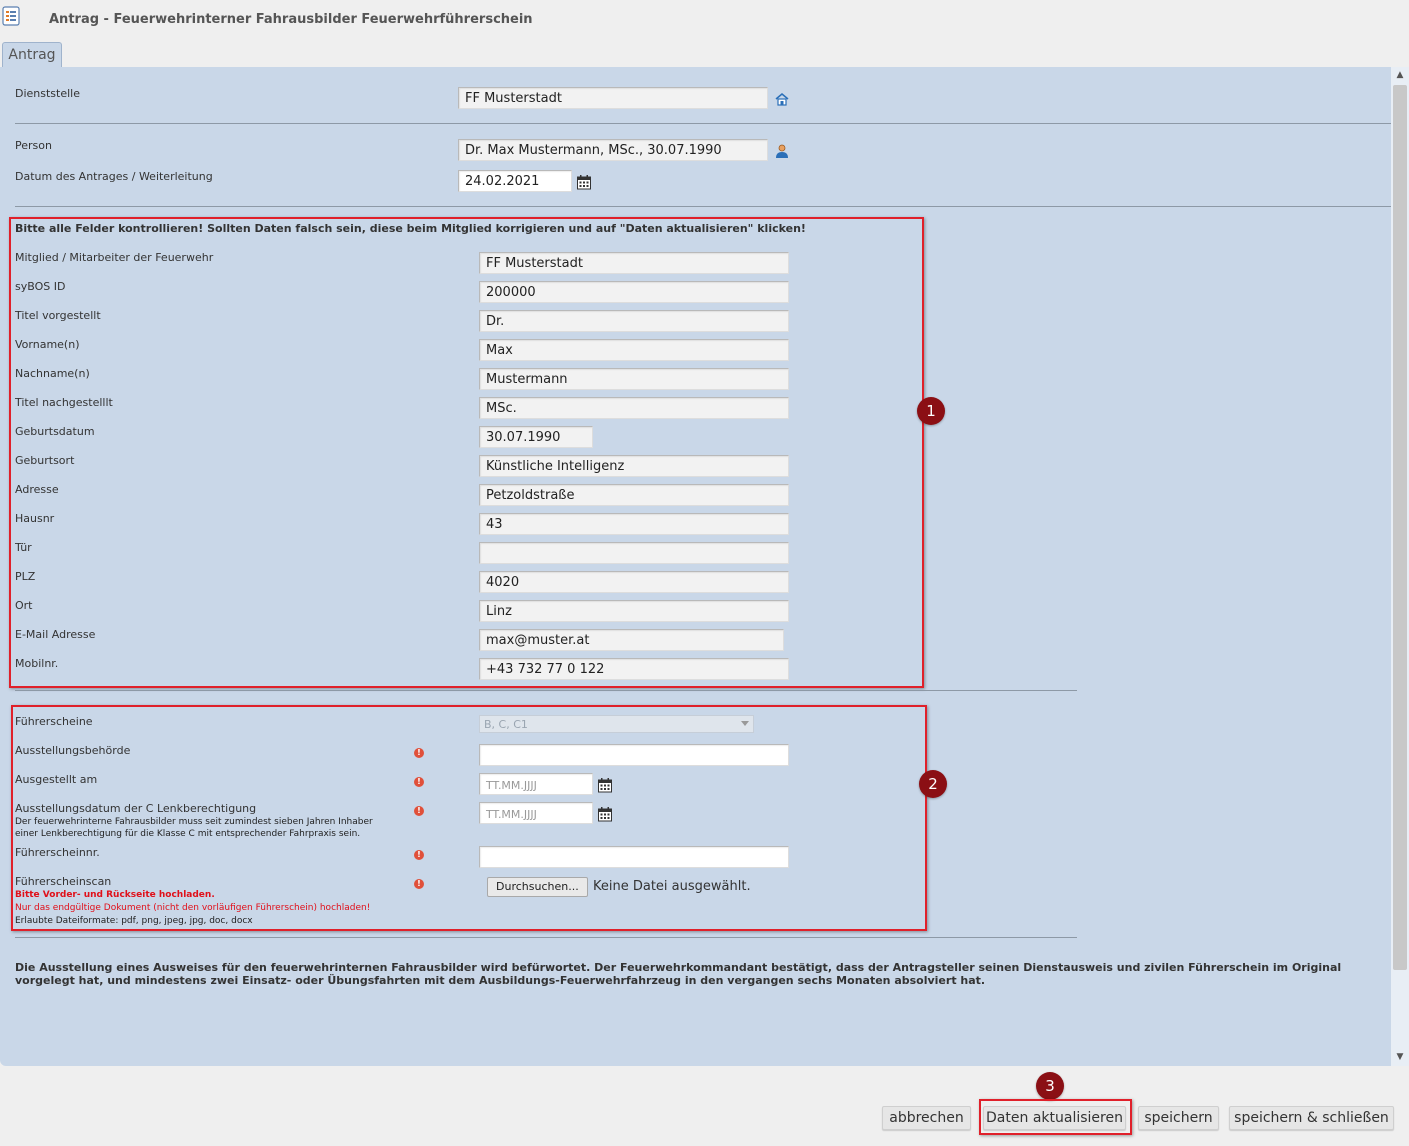  I want to click on member-field-input: Künstliche Intelligenz, so click(634, 466).